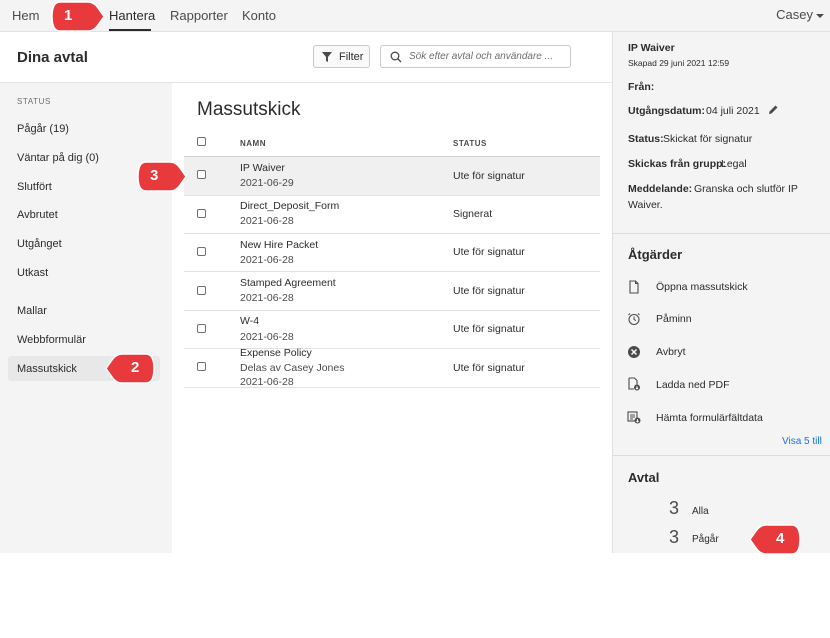  Describe the element at coordinates (634, 319) in the screenshot. I see `alarm-clock-icon` at that location.